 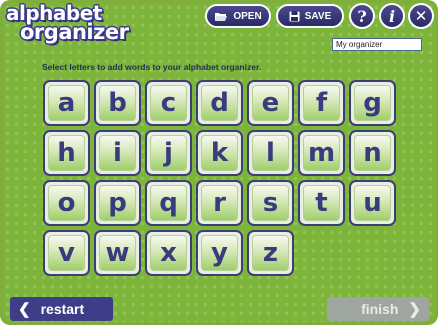 I want to click on floppy-disk-icon, so click(x=294, y=16).